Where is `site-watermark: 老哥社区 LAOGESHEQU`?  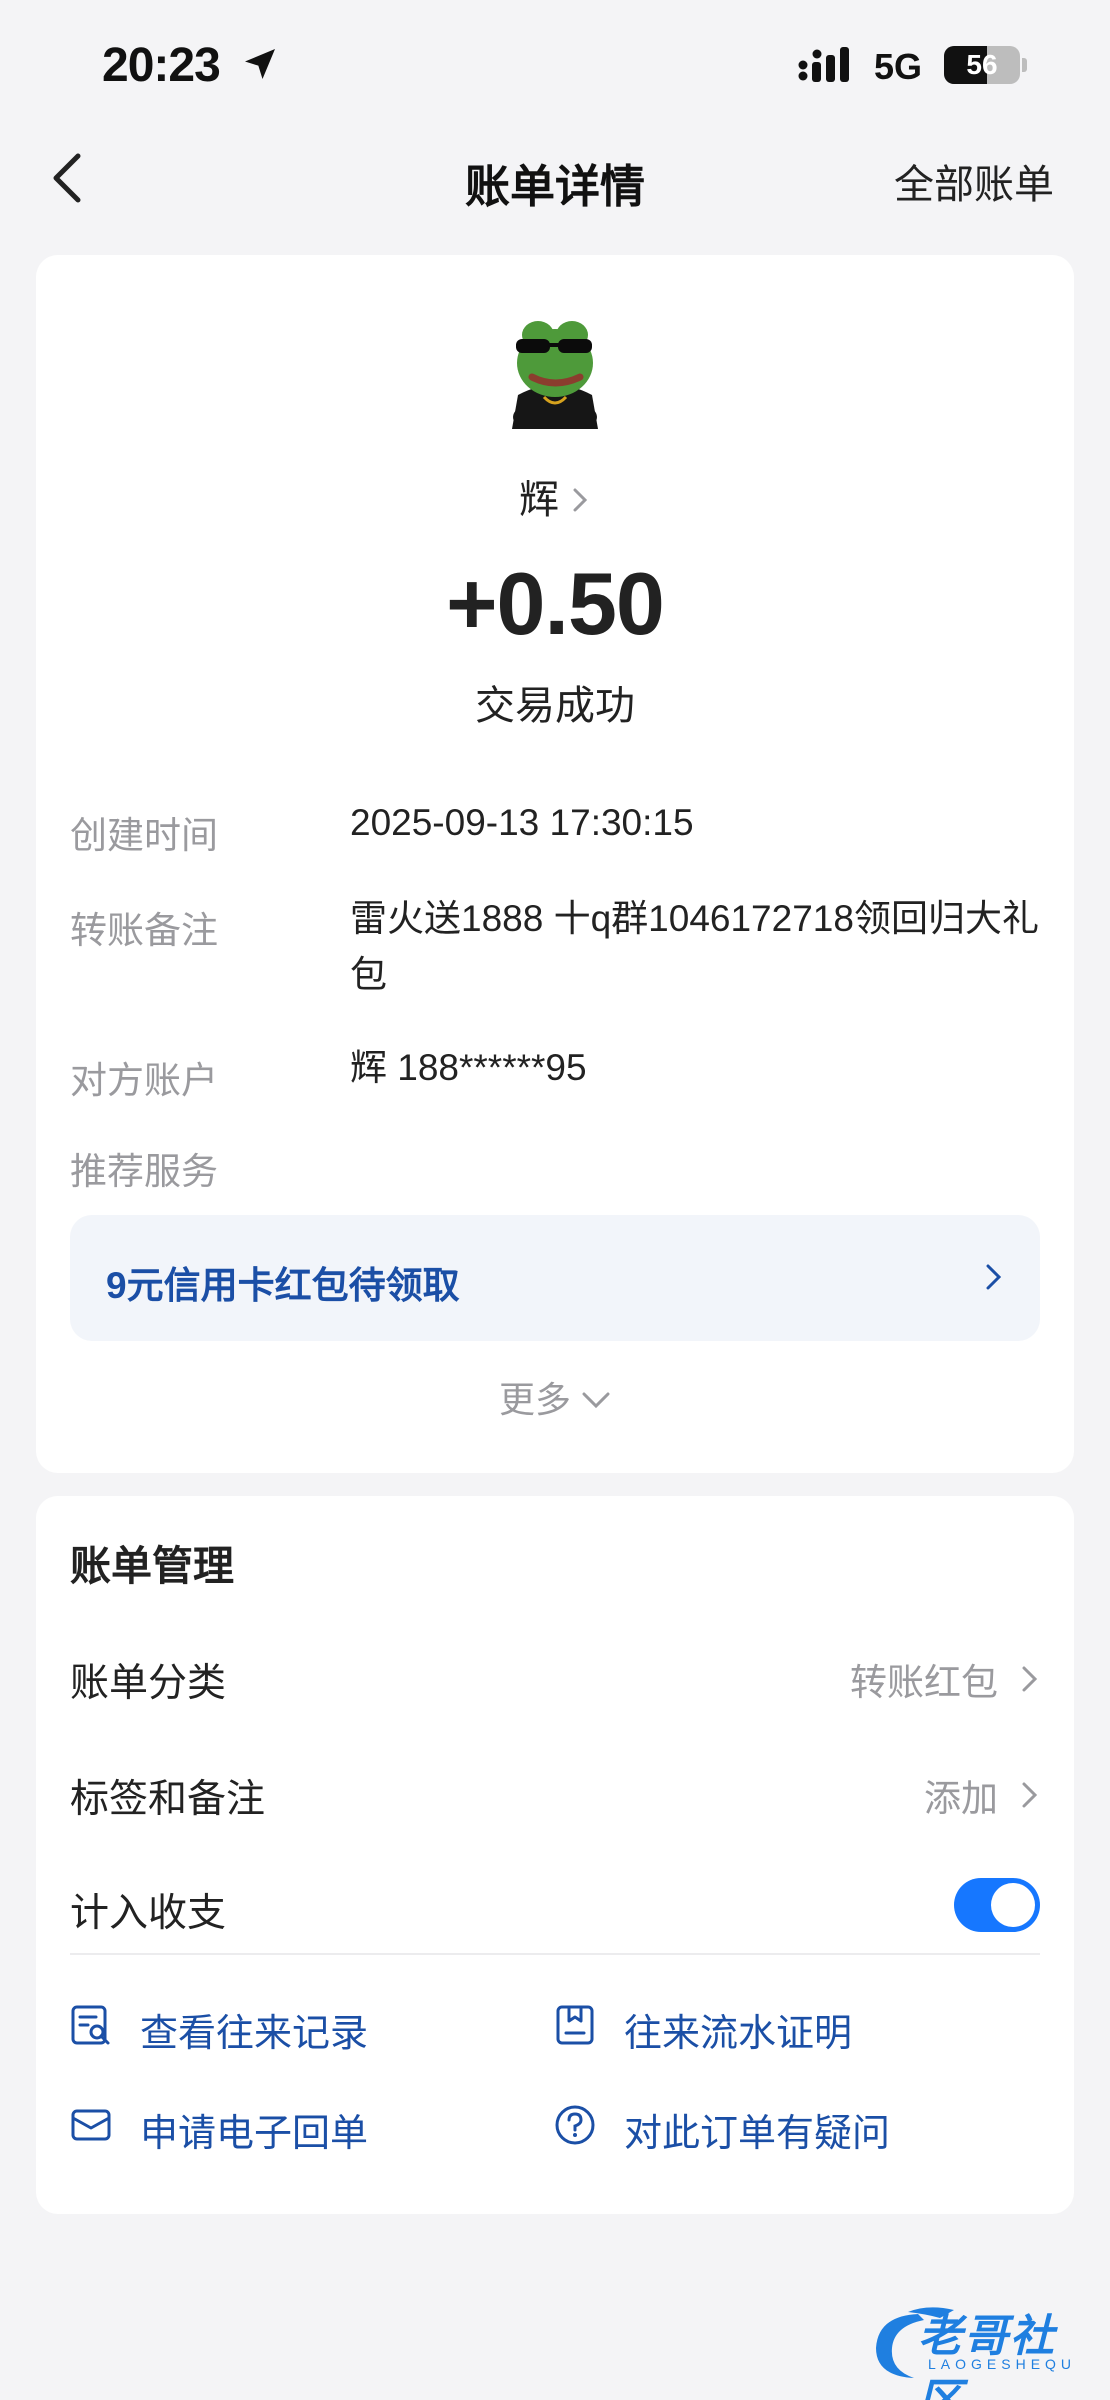
site-watermark: 老哥社区 LAOGESHEQU is located at coordinates (983, 2346).